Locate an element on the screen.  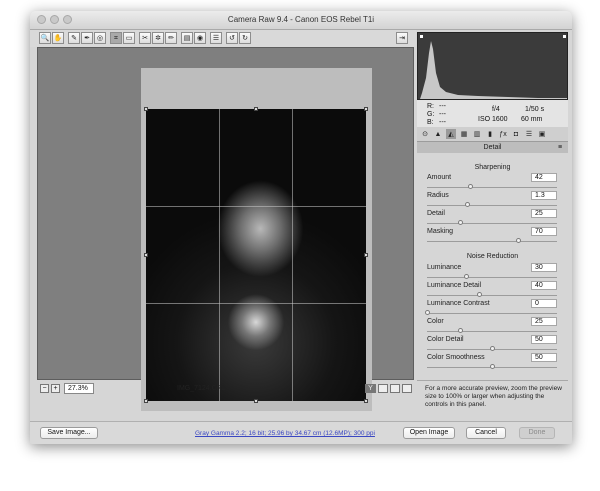
radial-filter-tool-icon: ◉ is located at coordinates (200, 38).